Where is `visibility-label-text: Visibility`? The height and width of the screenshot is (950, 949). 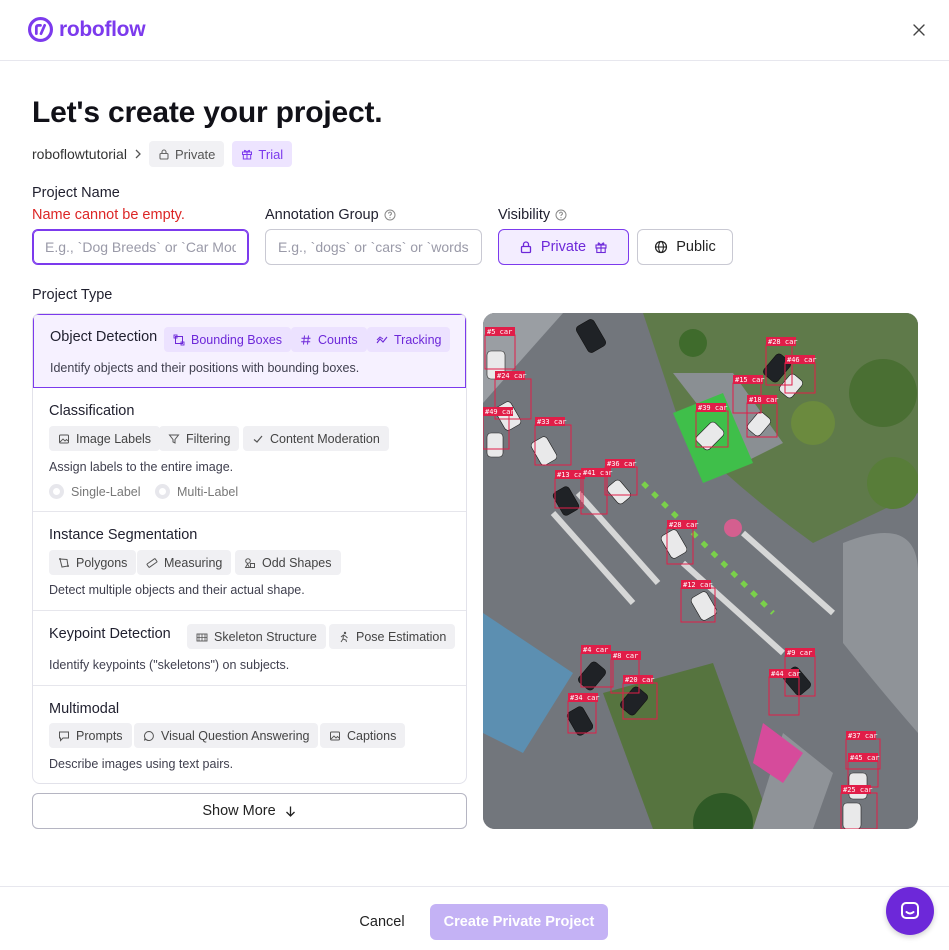 visibility-label-text: Visibility is located at coordinates (524, 215).